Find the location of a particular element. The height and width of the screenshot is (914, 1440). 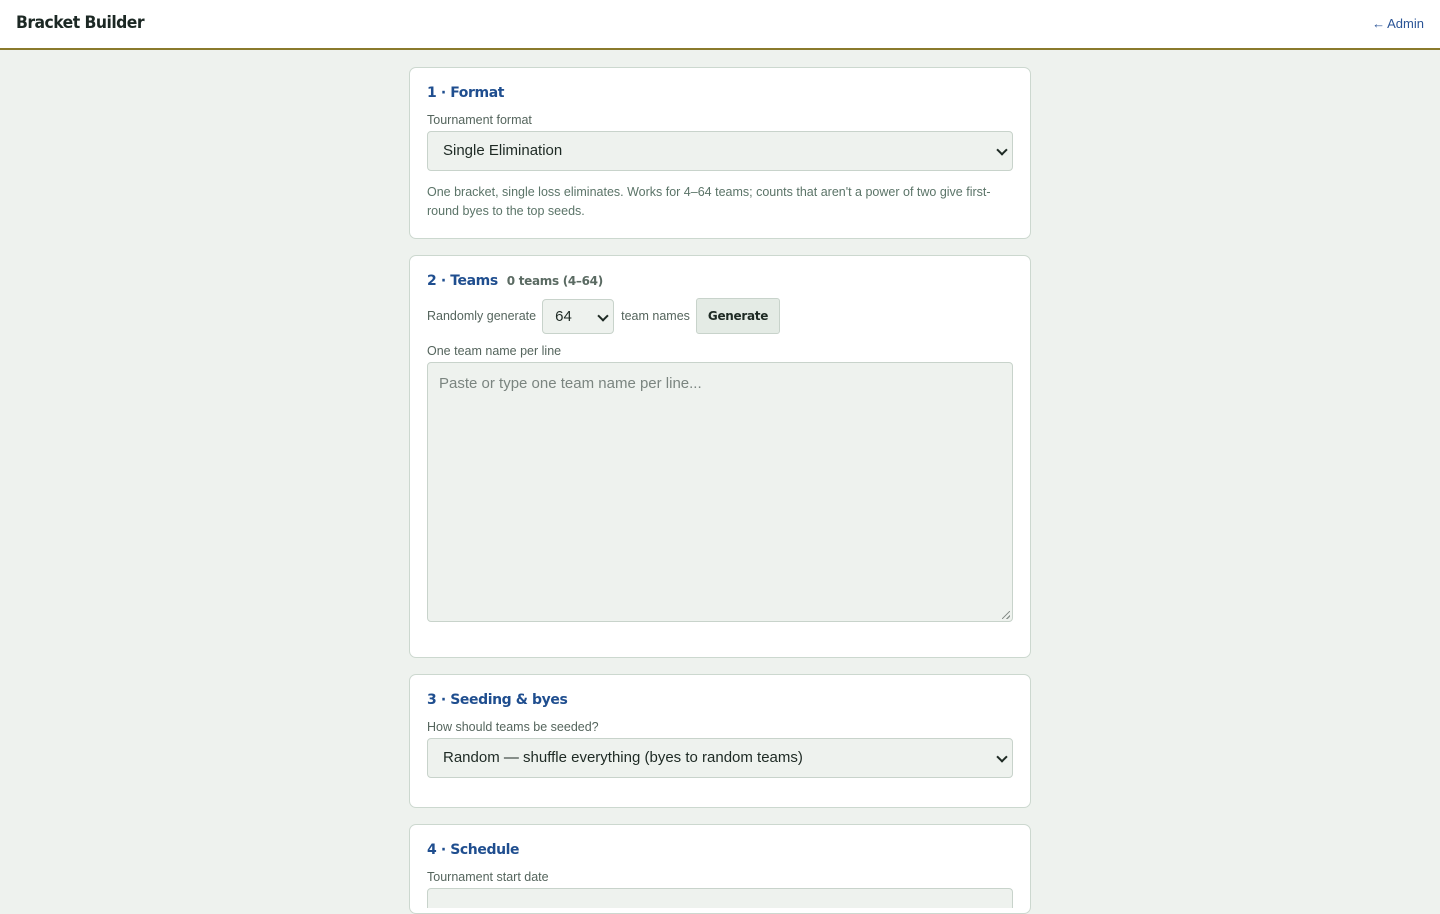

back-arrow-icon: ← is located at coordinates (1379, 23).